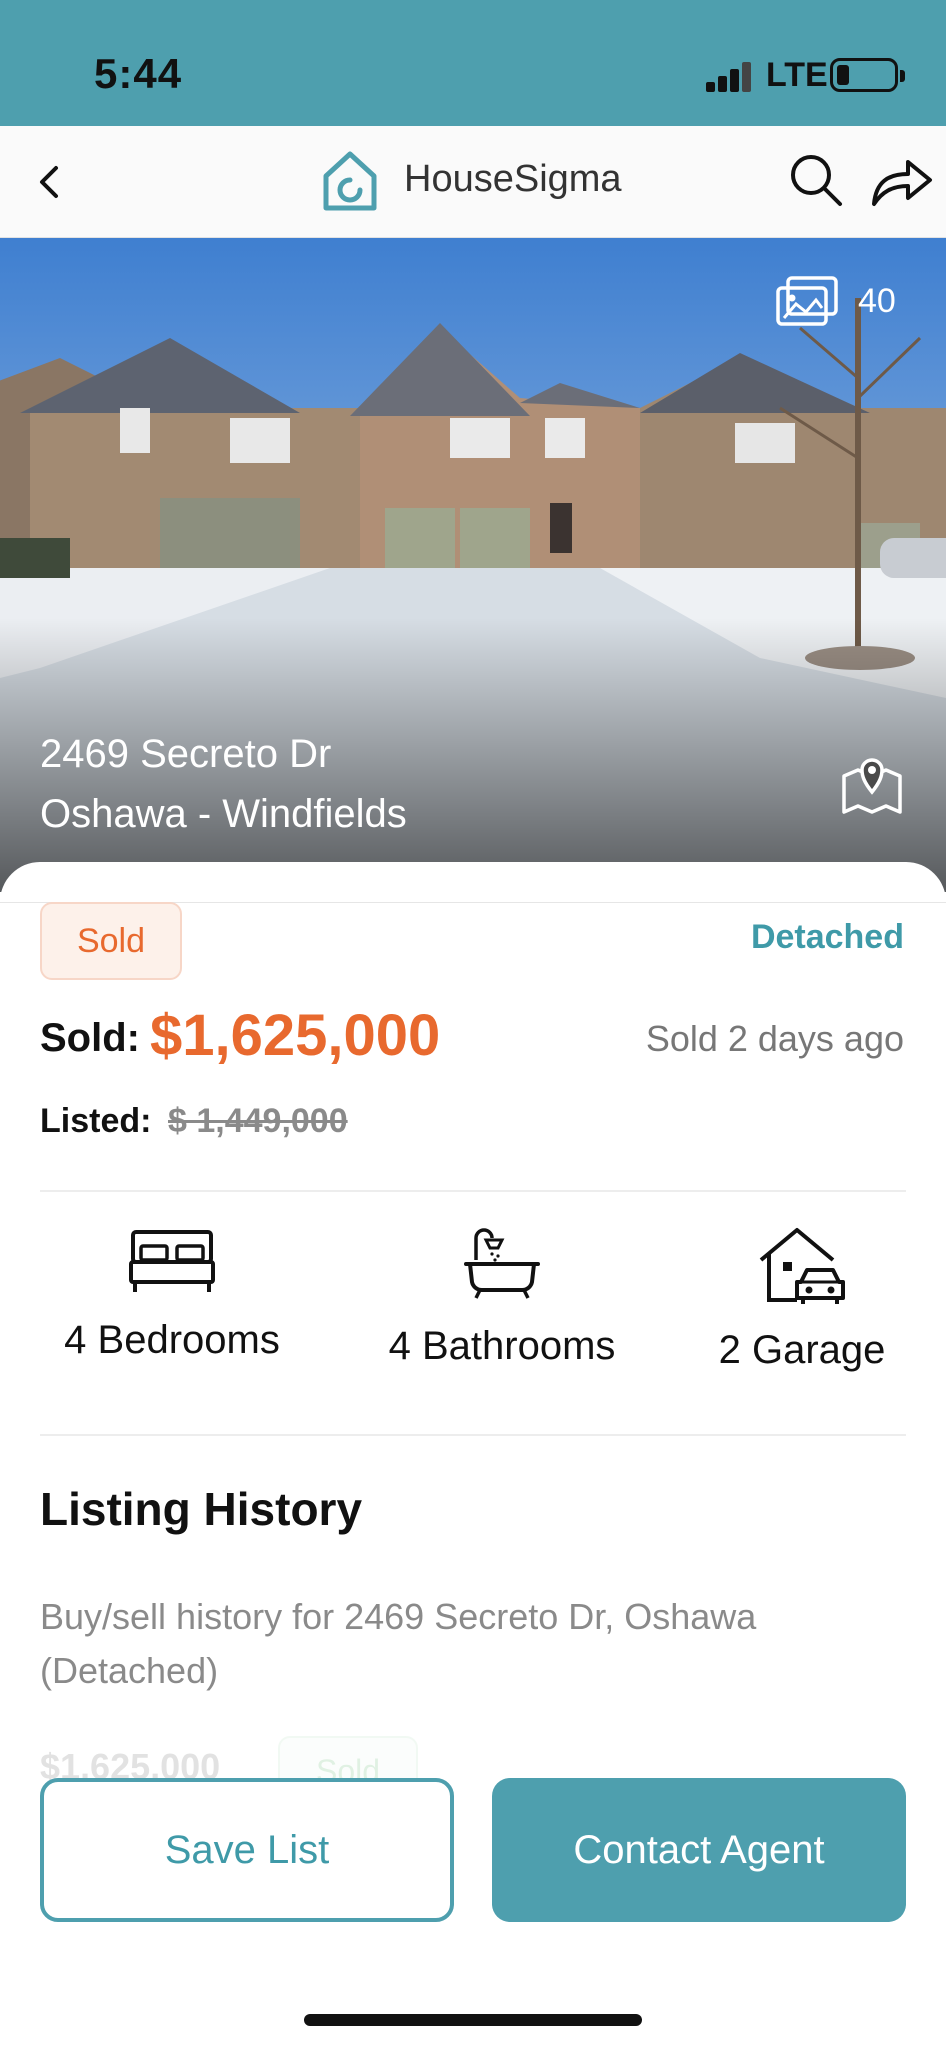 The height and width of the screenshot is (2048, 946). I want to click on home-indicator, so click(473, 2020).